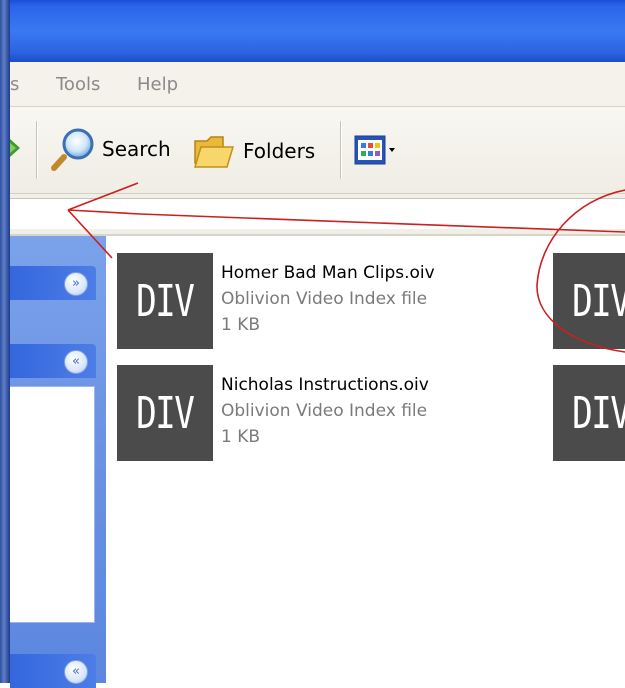 This screenshot has width=625, height=688. Describe the element at coordinates (157, 84) in the screenshot. I see `menu-item-help: Help` at that location.